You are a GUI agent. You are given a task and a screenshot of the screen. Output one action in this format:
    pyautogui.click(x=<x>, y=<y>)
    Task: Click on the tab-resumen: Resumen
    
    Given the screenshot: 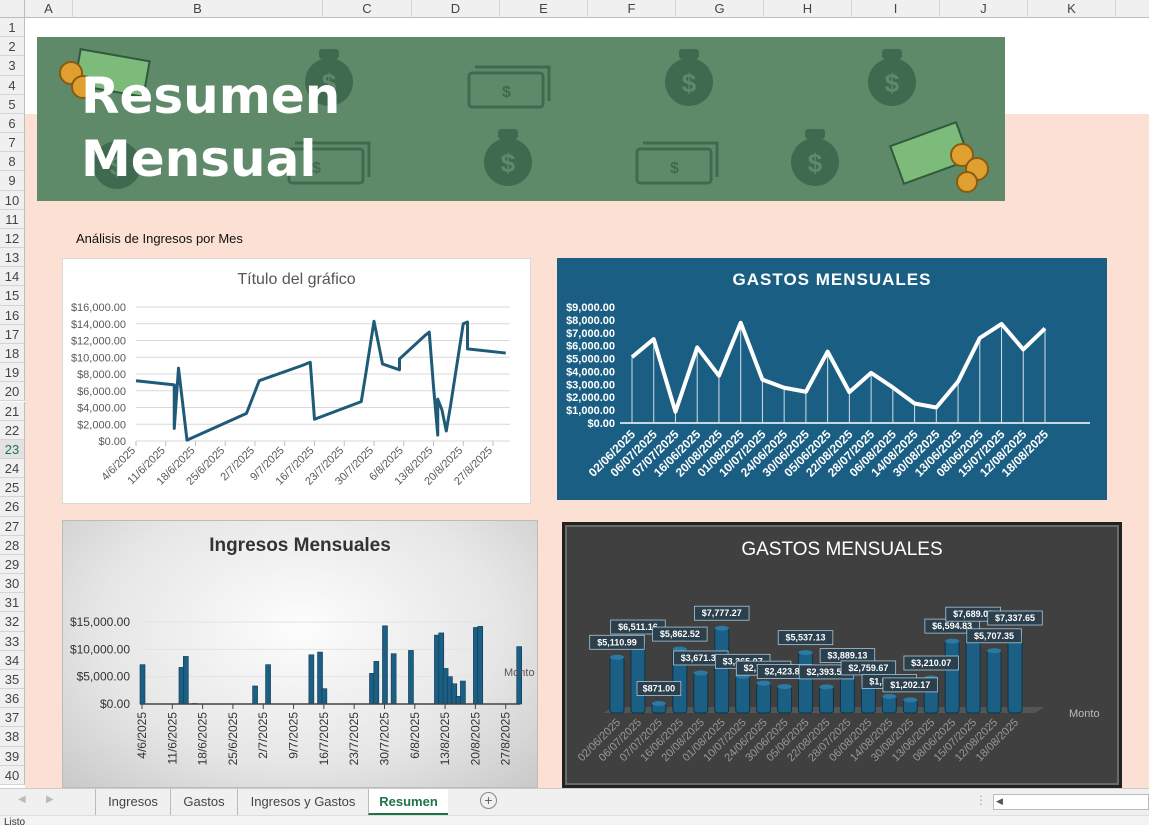 What is the action you would take?
    pyautogui.click(x=408, y=802)
    